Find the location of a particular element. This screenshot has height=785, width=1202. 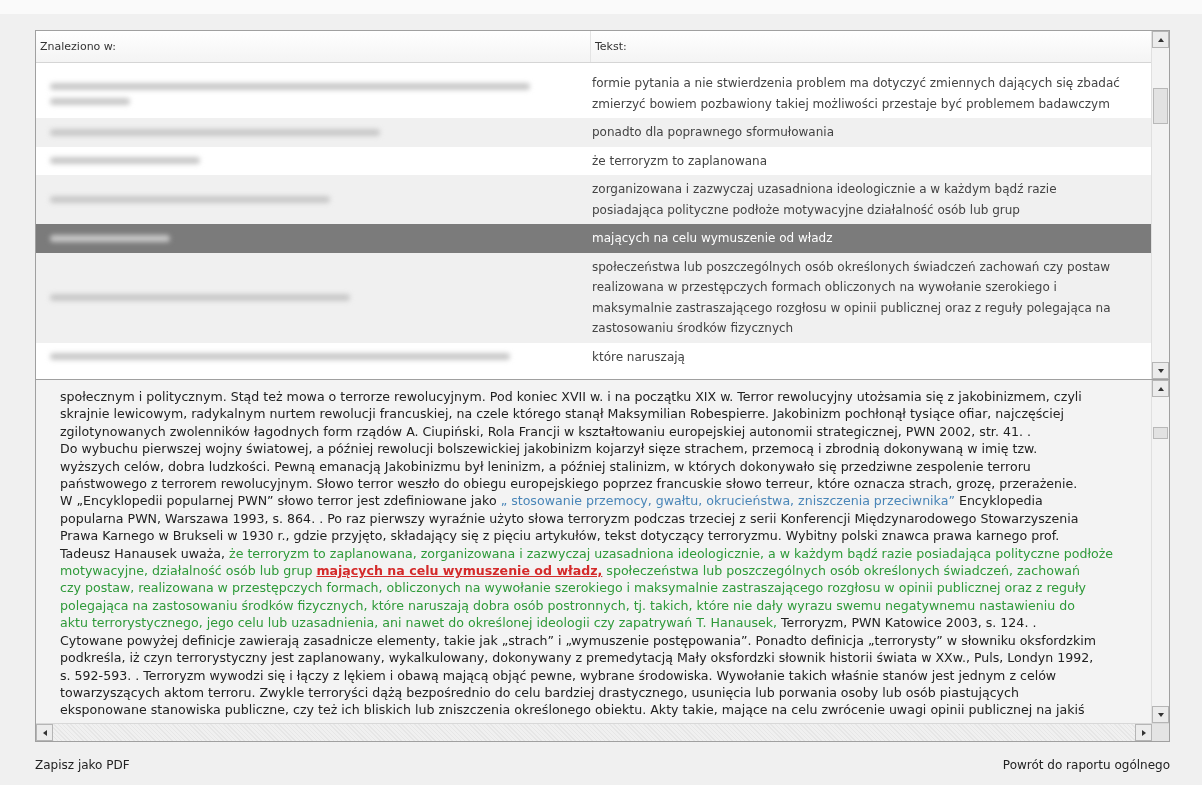

table-cell-text: formie pytania a nie stwierdzenia problem ma dotyczyć zmiennych dających się zbadać zmierzyć bowiem pozbawiony takiej możliwości przestaje być problemem badawczym is located at coordinates (856, 94).